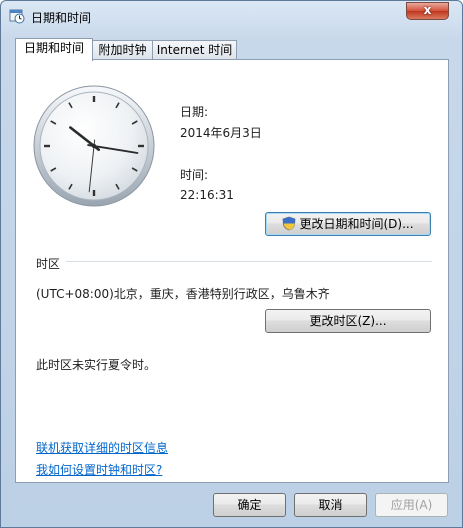  I want to click on timezone-divider, so click(249, 261).